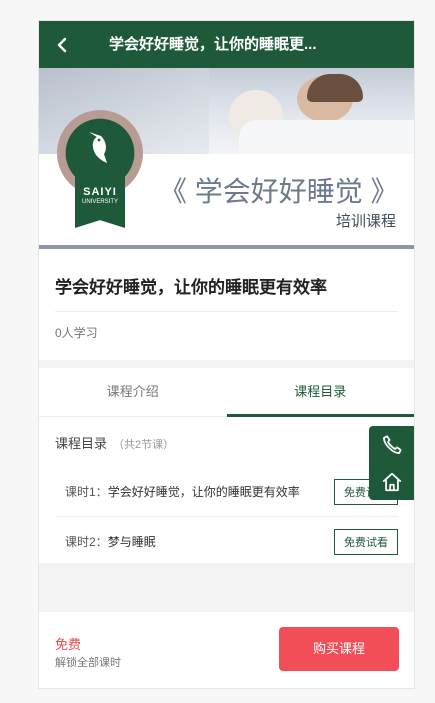 The width and height of the screenshot is (435, 703). I want to click on home-icon, so click(391, 481).